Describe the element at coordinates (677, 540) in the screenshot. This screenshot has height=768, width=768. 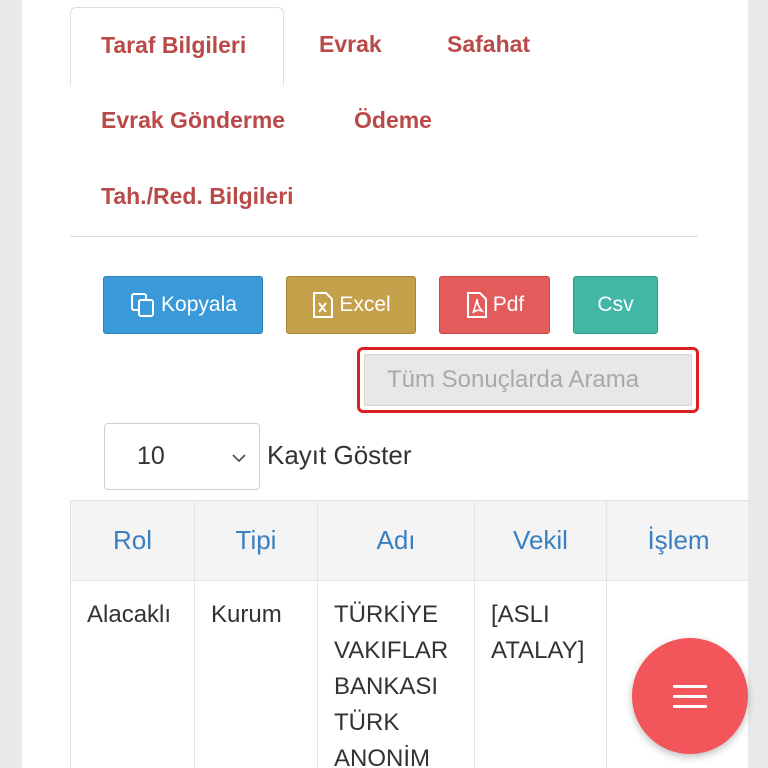
I see `column-header-islem: İşlem` at that location.